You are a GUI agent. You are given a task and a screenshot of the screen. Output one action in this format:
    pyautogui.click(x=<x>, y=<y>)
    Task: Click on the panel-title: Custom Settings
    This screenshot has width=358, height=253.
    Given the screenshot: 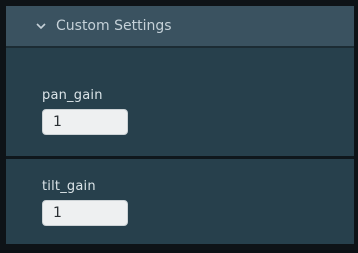 What is the action you would take?
    pyautogui.click(x=114, y=26)
    